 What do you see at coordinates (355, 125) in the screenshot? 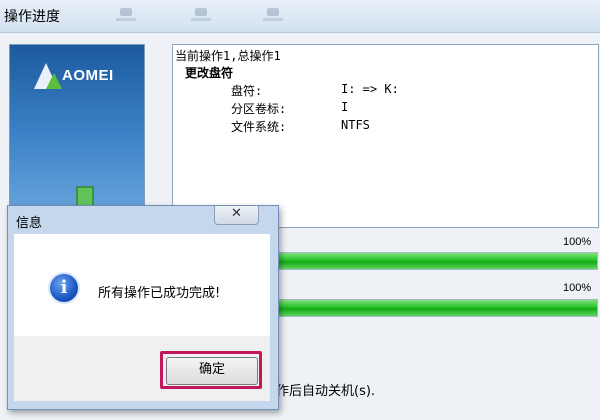
I see `field-value-fs: NTFS` at bounding box center [355, 125].